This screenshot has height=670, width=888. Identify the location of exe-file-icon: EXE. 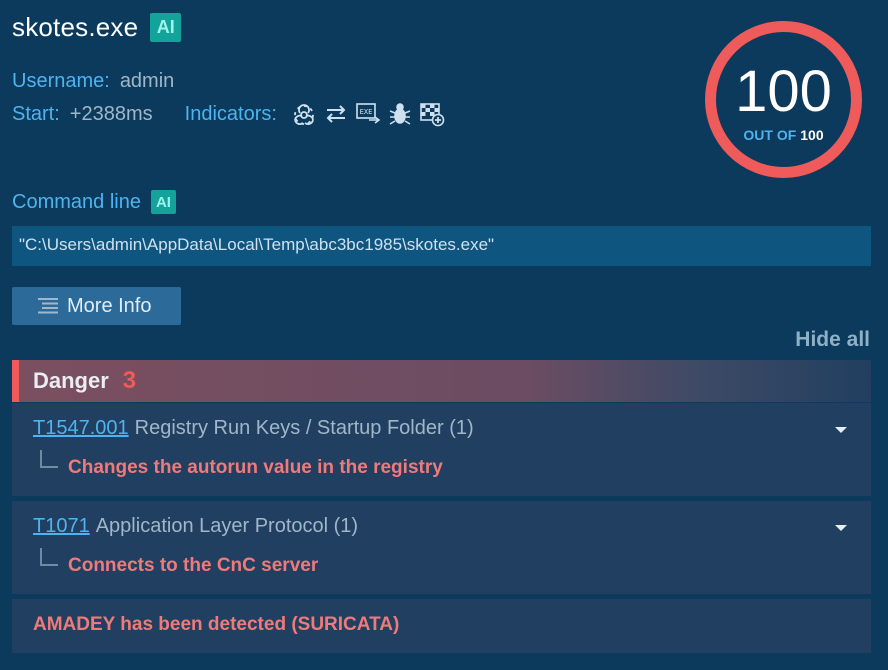
(368, 114).